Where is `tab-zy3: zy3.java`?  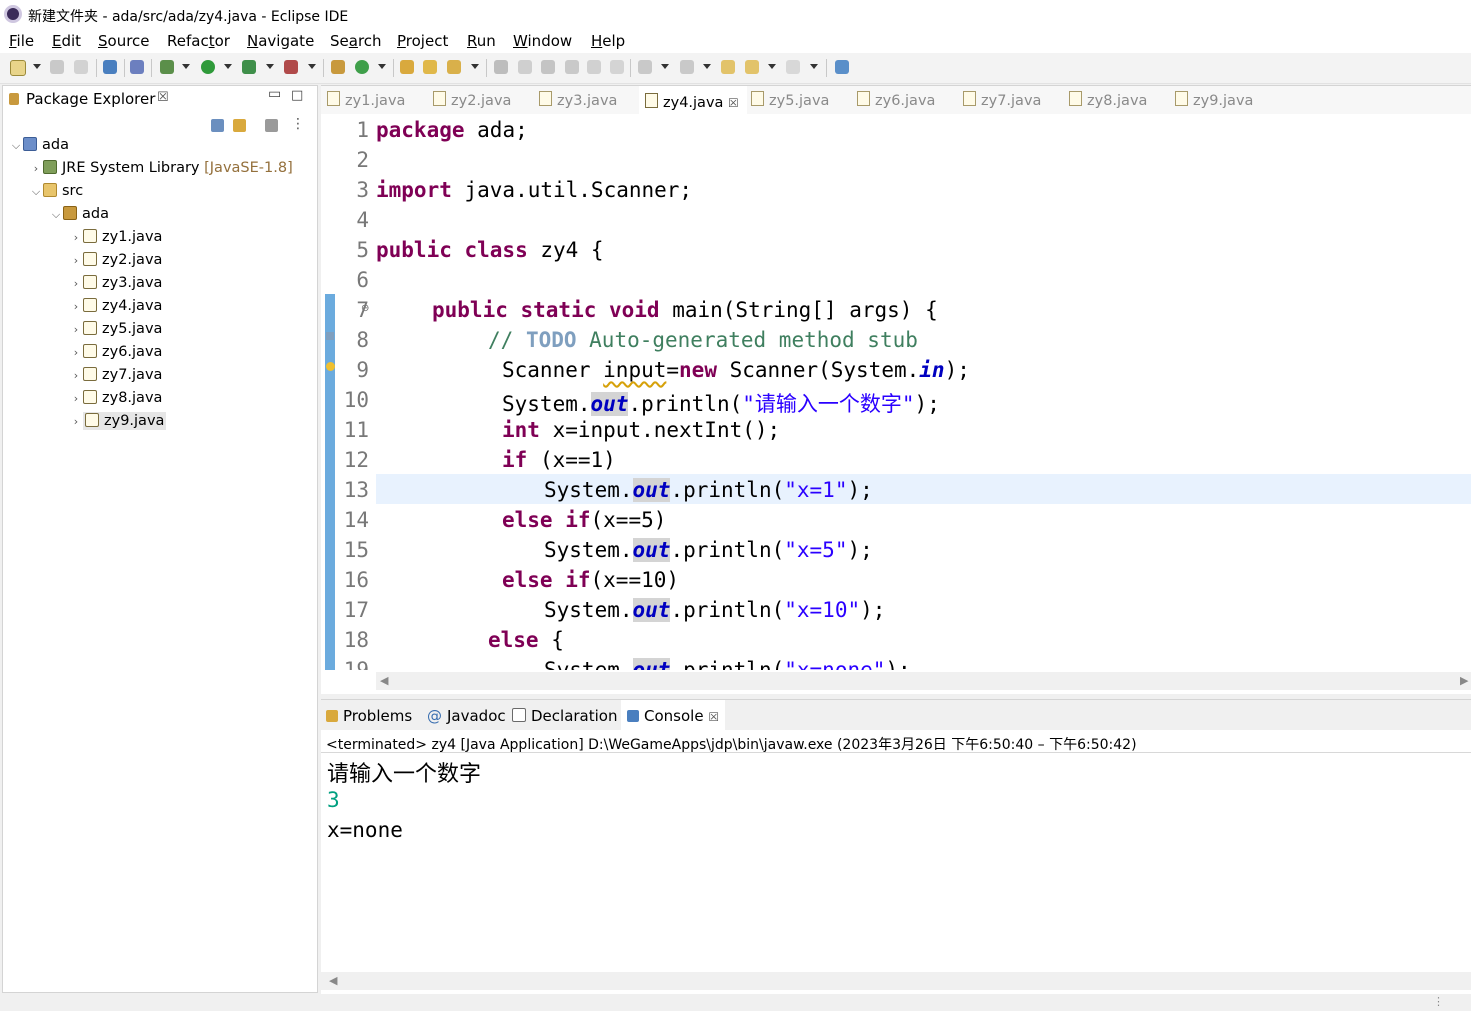 tab-zy3: zy3.java is located at coordinates (578, 100).